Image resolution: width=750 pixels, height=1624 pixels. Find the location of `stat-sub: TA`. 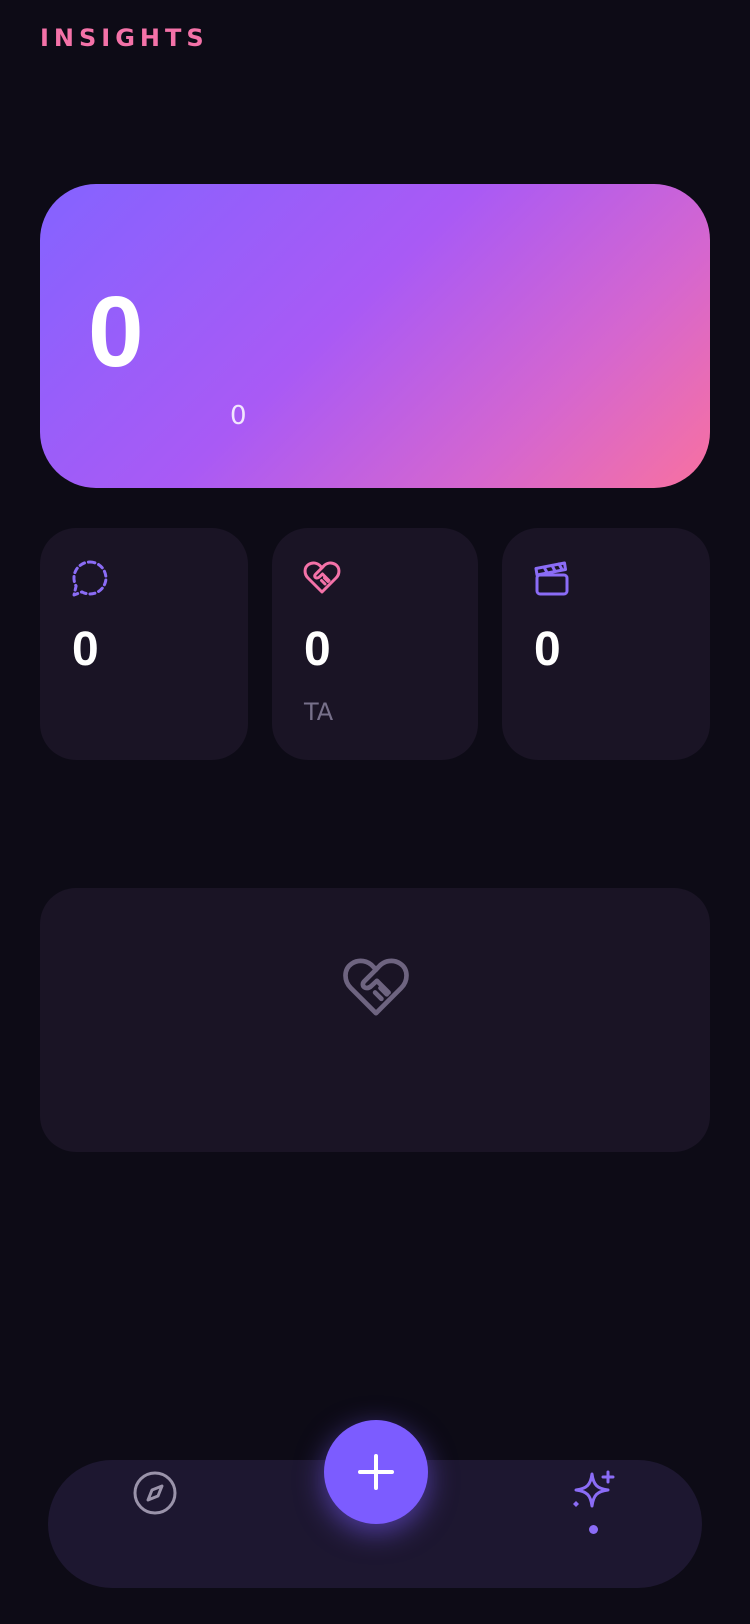

stat-sub: TA is located at coordinates (319, 712).